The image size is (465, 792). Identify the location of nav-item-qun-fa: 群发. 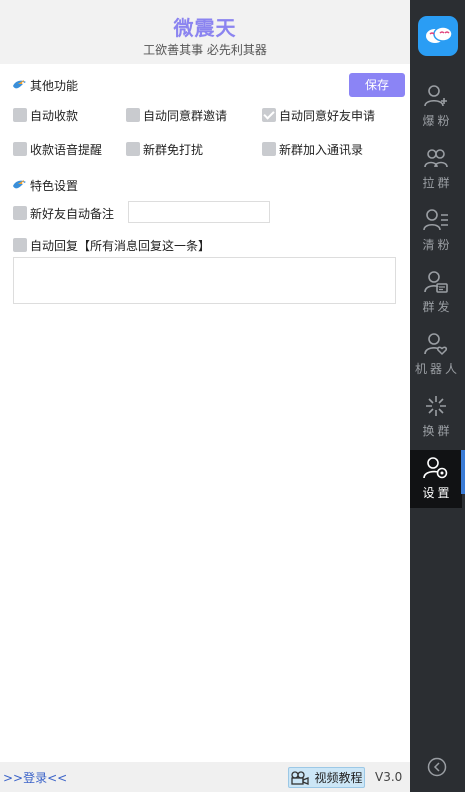
(436, 293).